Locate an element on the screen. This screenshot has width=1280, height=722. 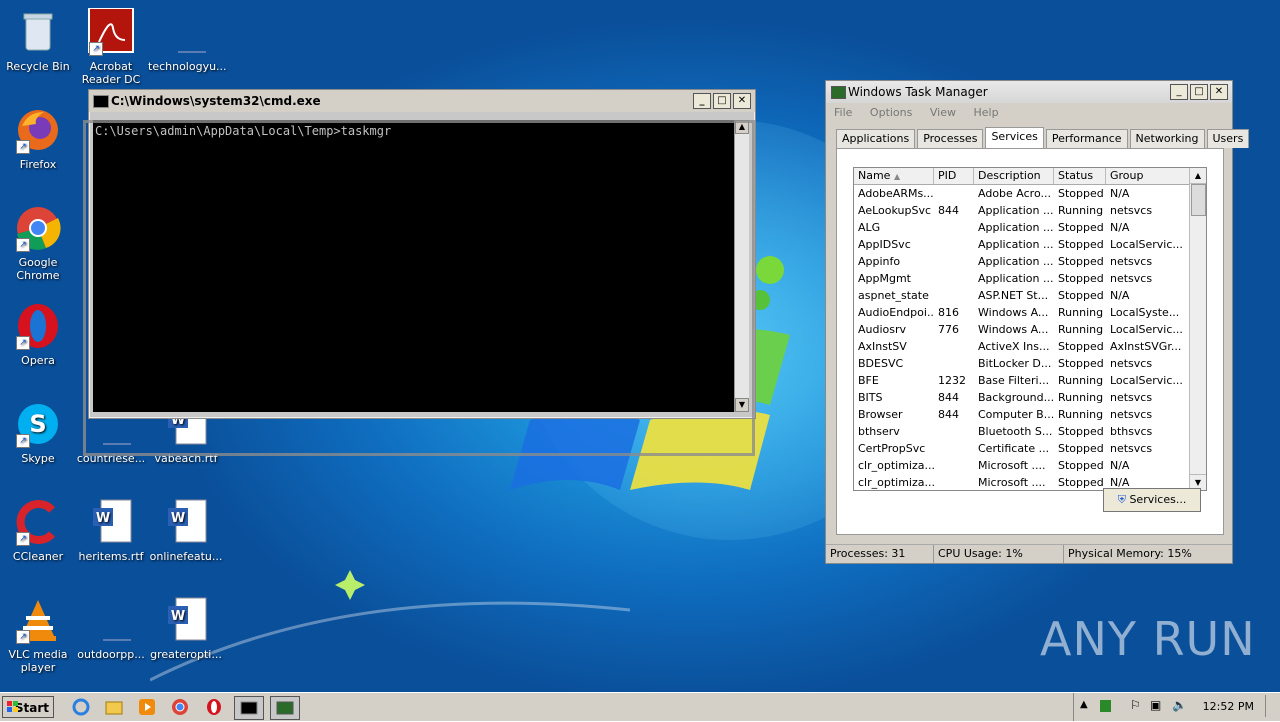
table-row: bthserv Bluetooth S... Stopped bthsvcs is located at coordinates (1030, 431).